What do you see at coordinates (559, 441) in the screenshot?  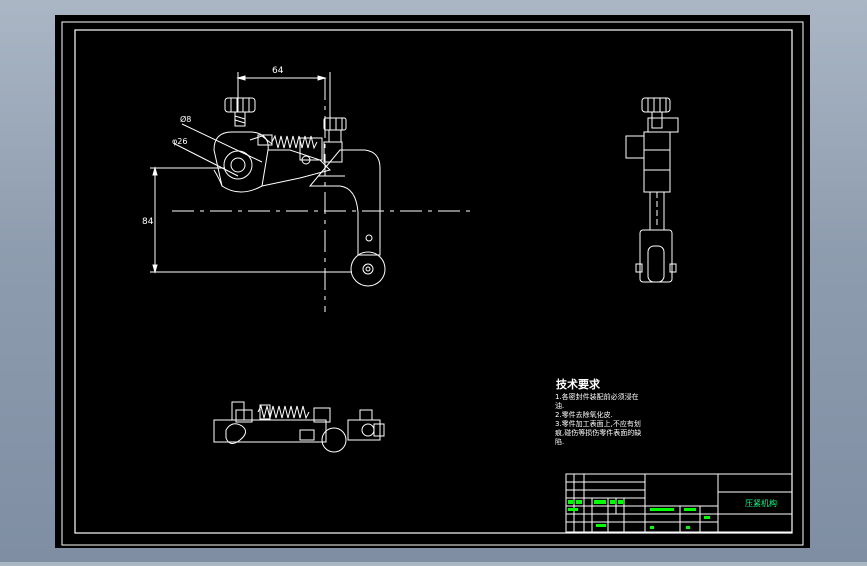 I see `tech-req-line6: 陷.` at bounding box center [559, 441].